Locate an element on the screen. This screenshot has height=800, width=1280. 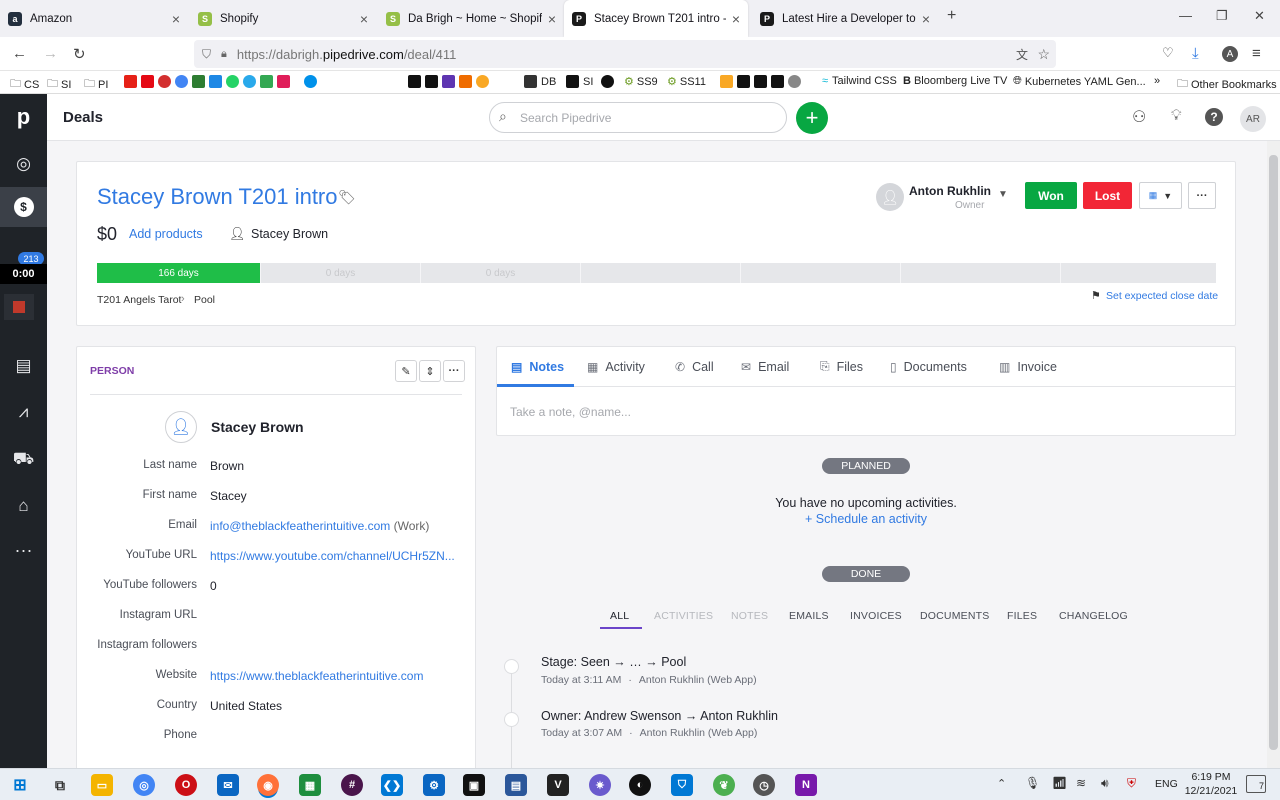
bookmark-cs: 🗀 CS is located at coordinates (24, 84).